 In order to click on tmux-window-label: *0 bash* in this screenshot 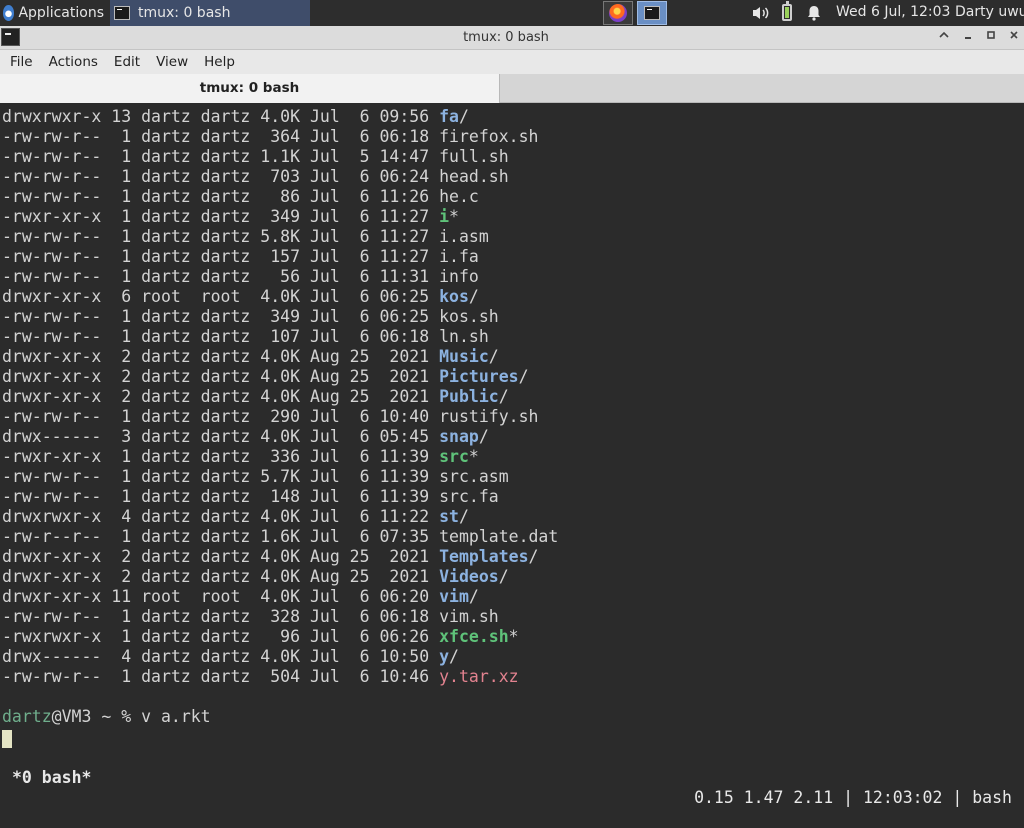, I will do `click(51, 778)`.